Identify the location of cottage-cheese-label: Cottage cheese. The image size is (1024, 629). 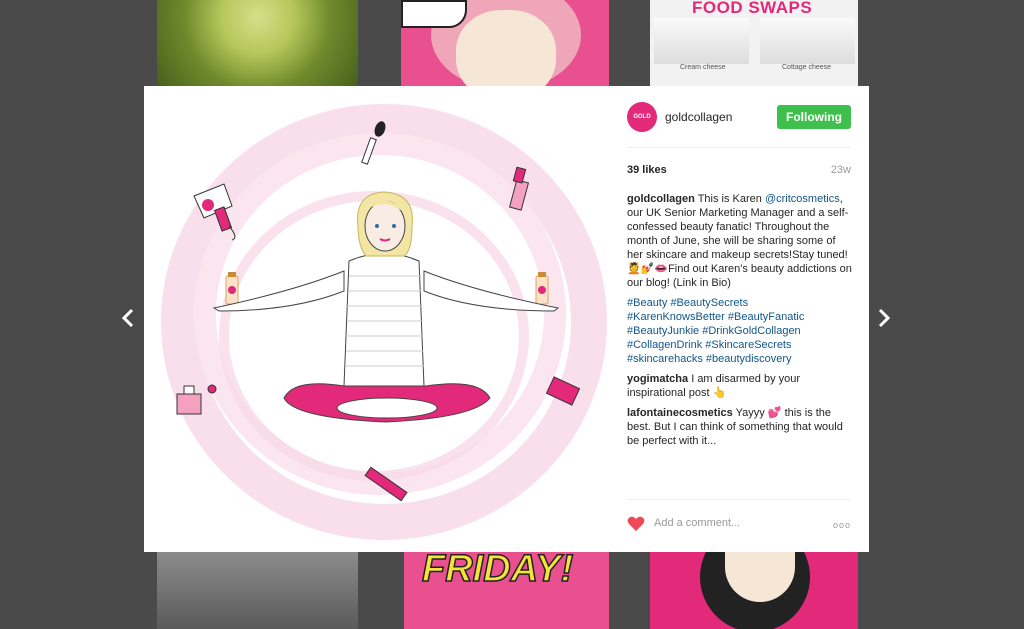
(807, 67).